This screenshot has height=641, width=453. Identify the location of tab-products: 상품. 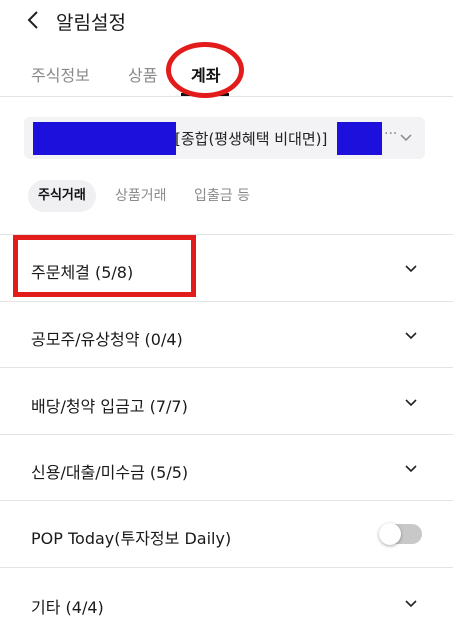
(142, 74).